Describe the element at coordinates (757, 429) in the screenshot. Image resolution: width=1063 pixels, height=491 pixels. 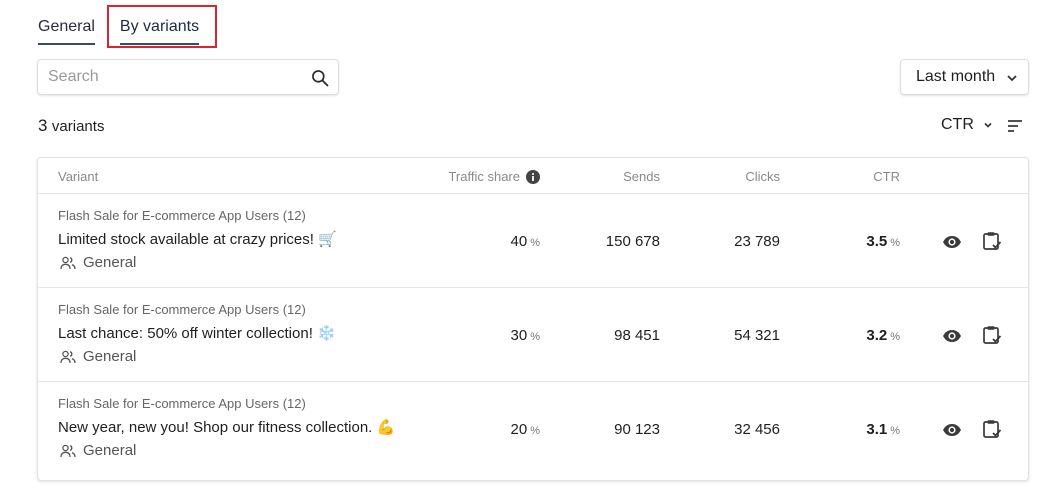
I see `clicks-value: 32 456` at that location.